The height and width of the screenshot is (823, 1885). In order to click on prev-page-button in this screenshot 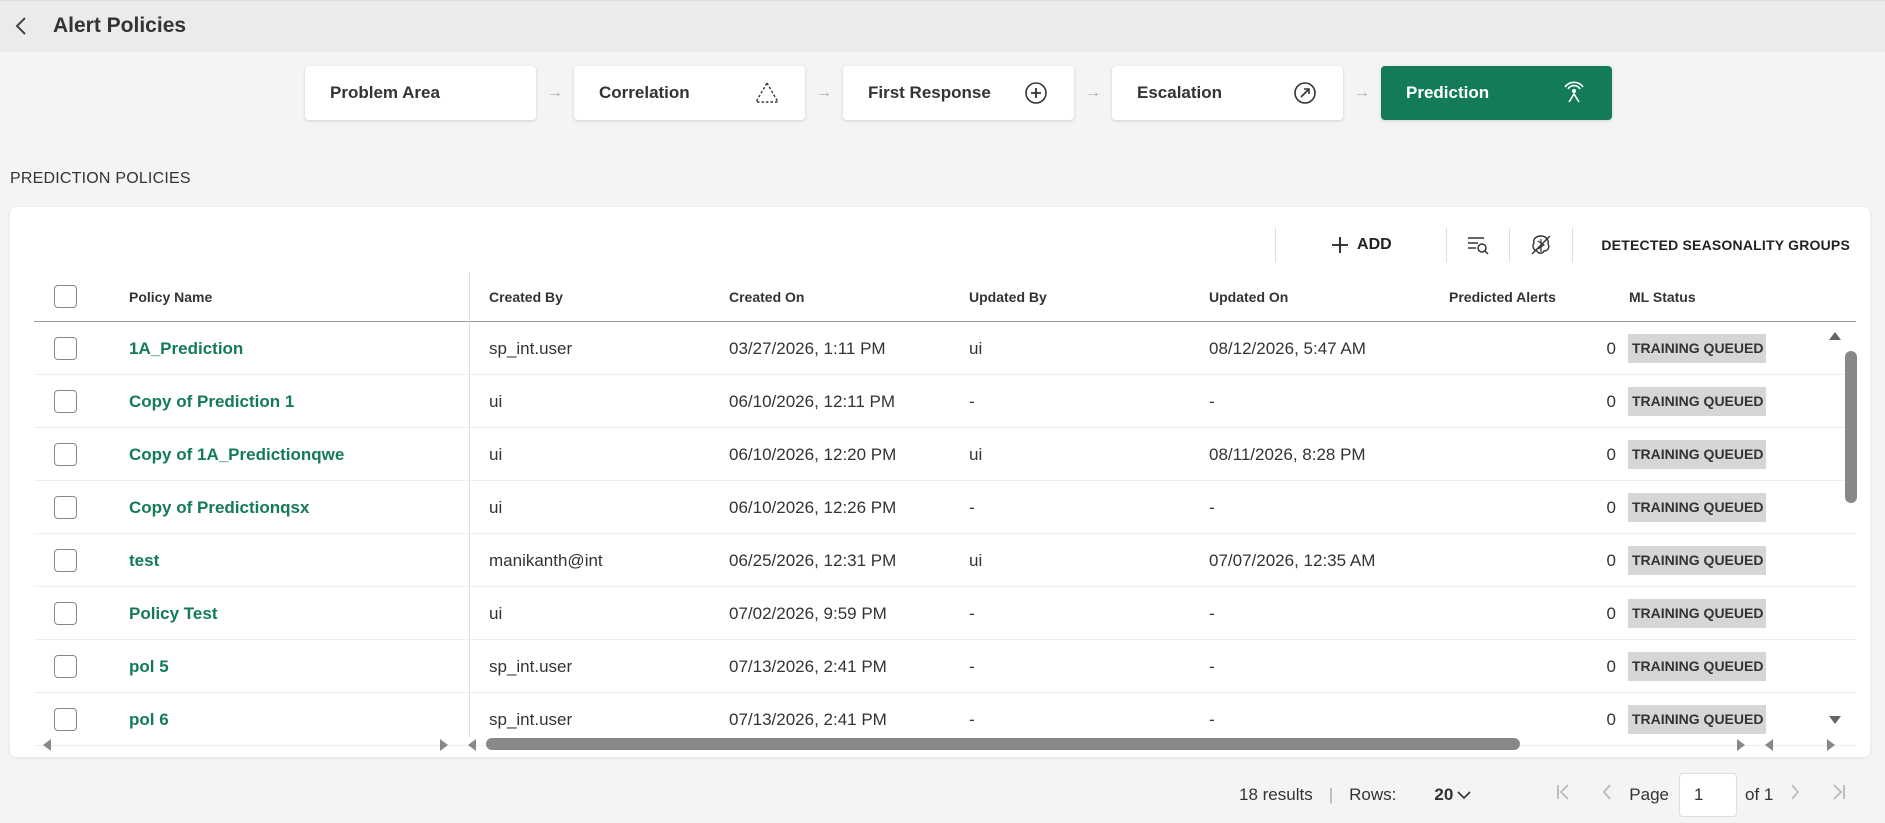, I will do `click(1607, 795)`.